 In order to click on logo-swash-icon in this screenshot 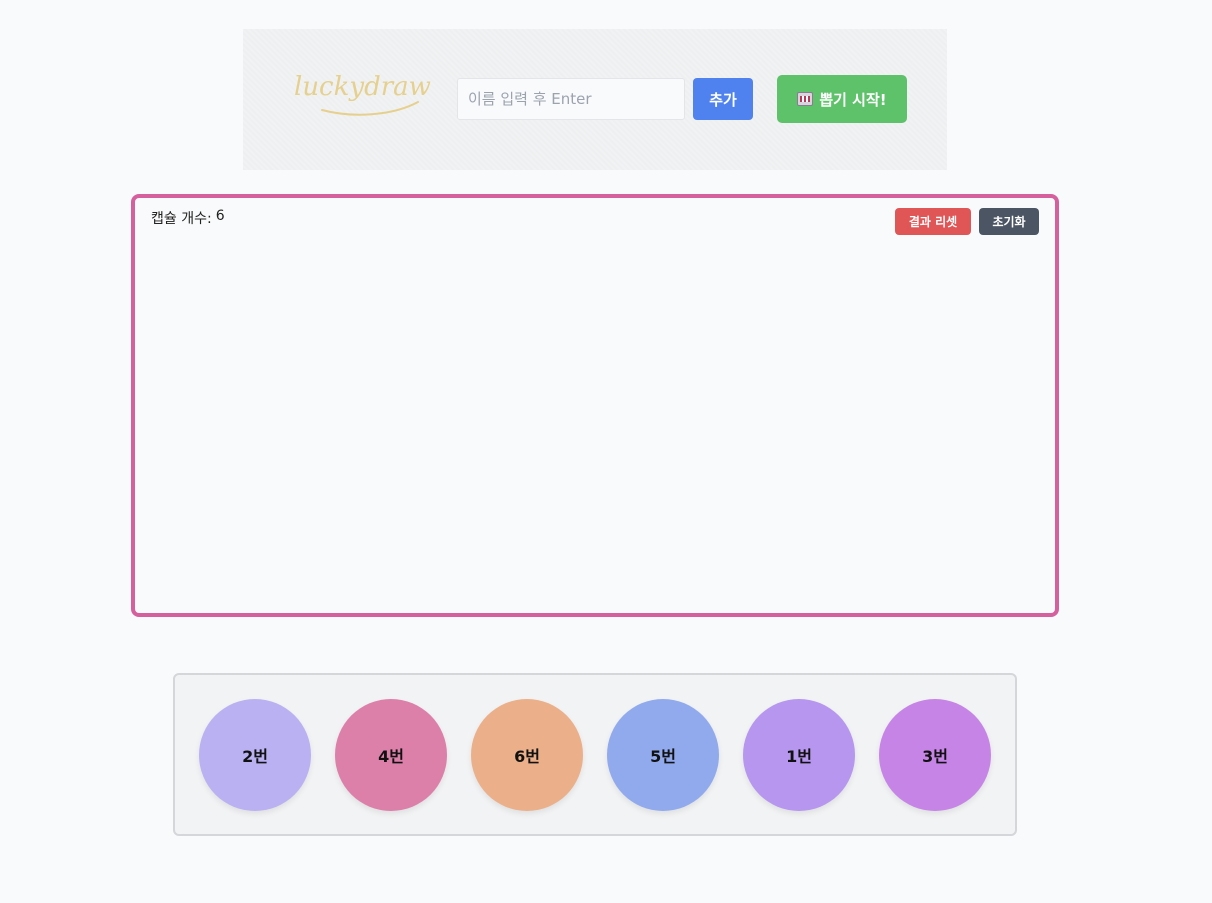, I will do `click(370, 108)`.